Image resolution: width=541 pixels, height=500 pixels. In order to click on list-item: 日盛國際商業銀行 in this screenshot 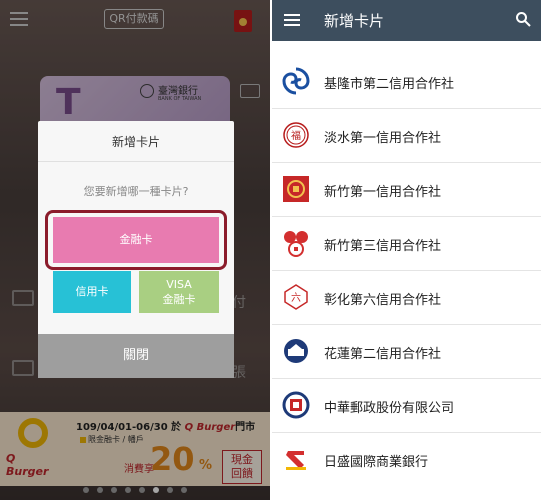, I will do `click(406, 460)`.